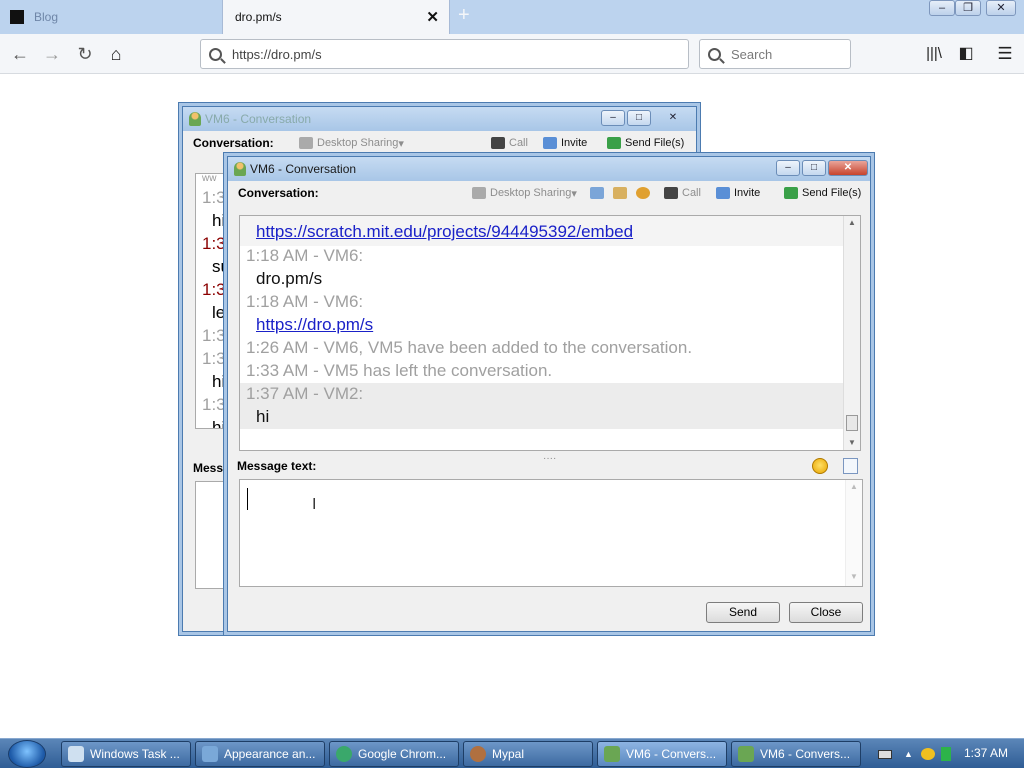  I want to click on scroll-thumb, so click(852, 423).